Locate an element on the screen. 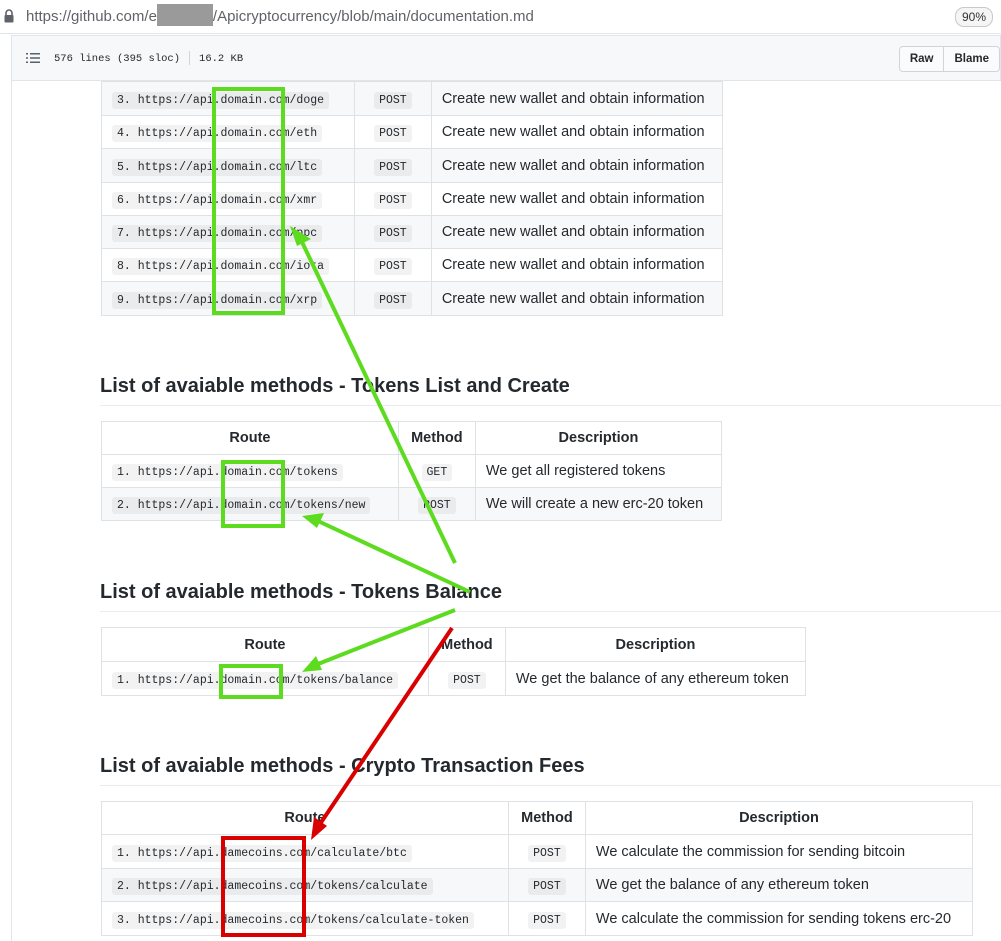 Image resolution: width=1001 pixels, height=941 pixels. url-prefix: https://github.com/e is located at coordinates (91, 16).